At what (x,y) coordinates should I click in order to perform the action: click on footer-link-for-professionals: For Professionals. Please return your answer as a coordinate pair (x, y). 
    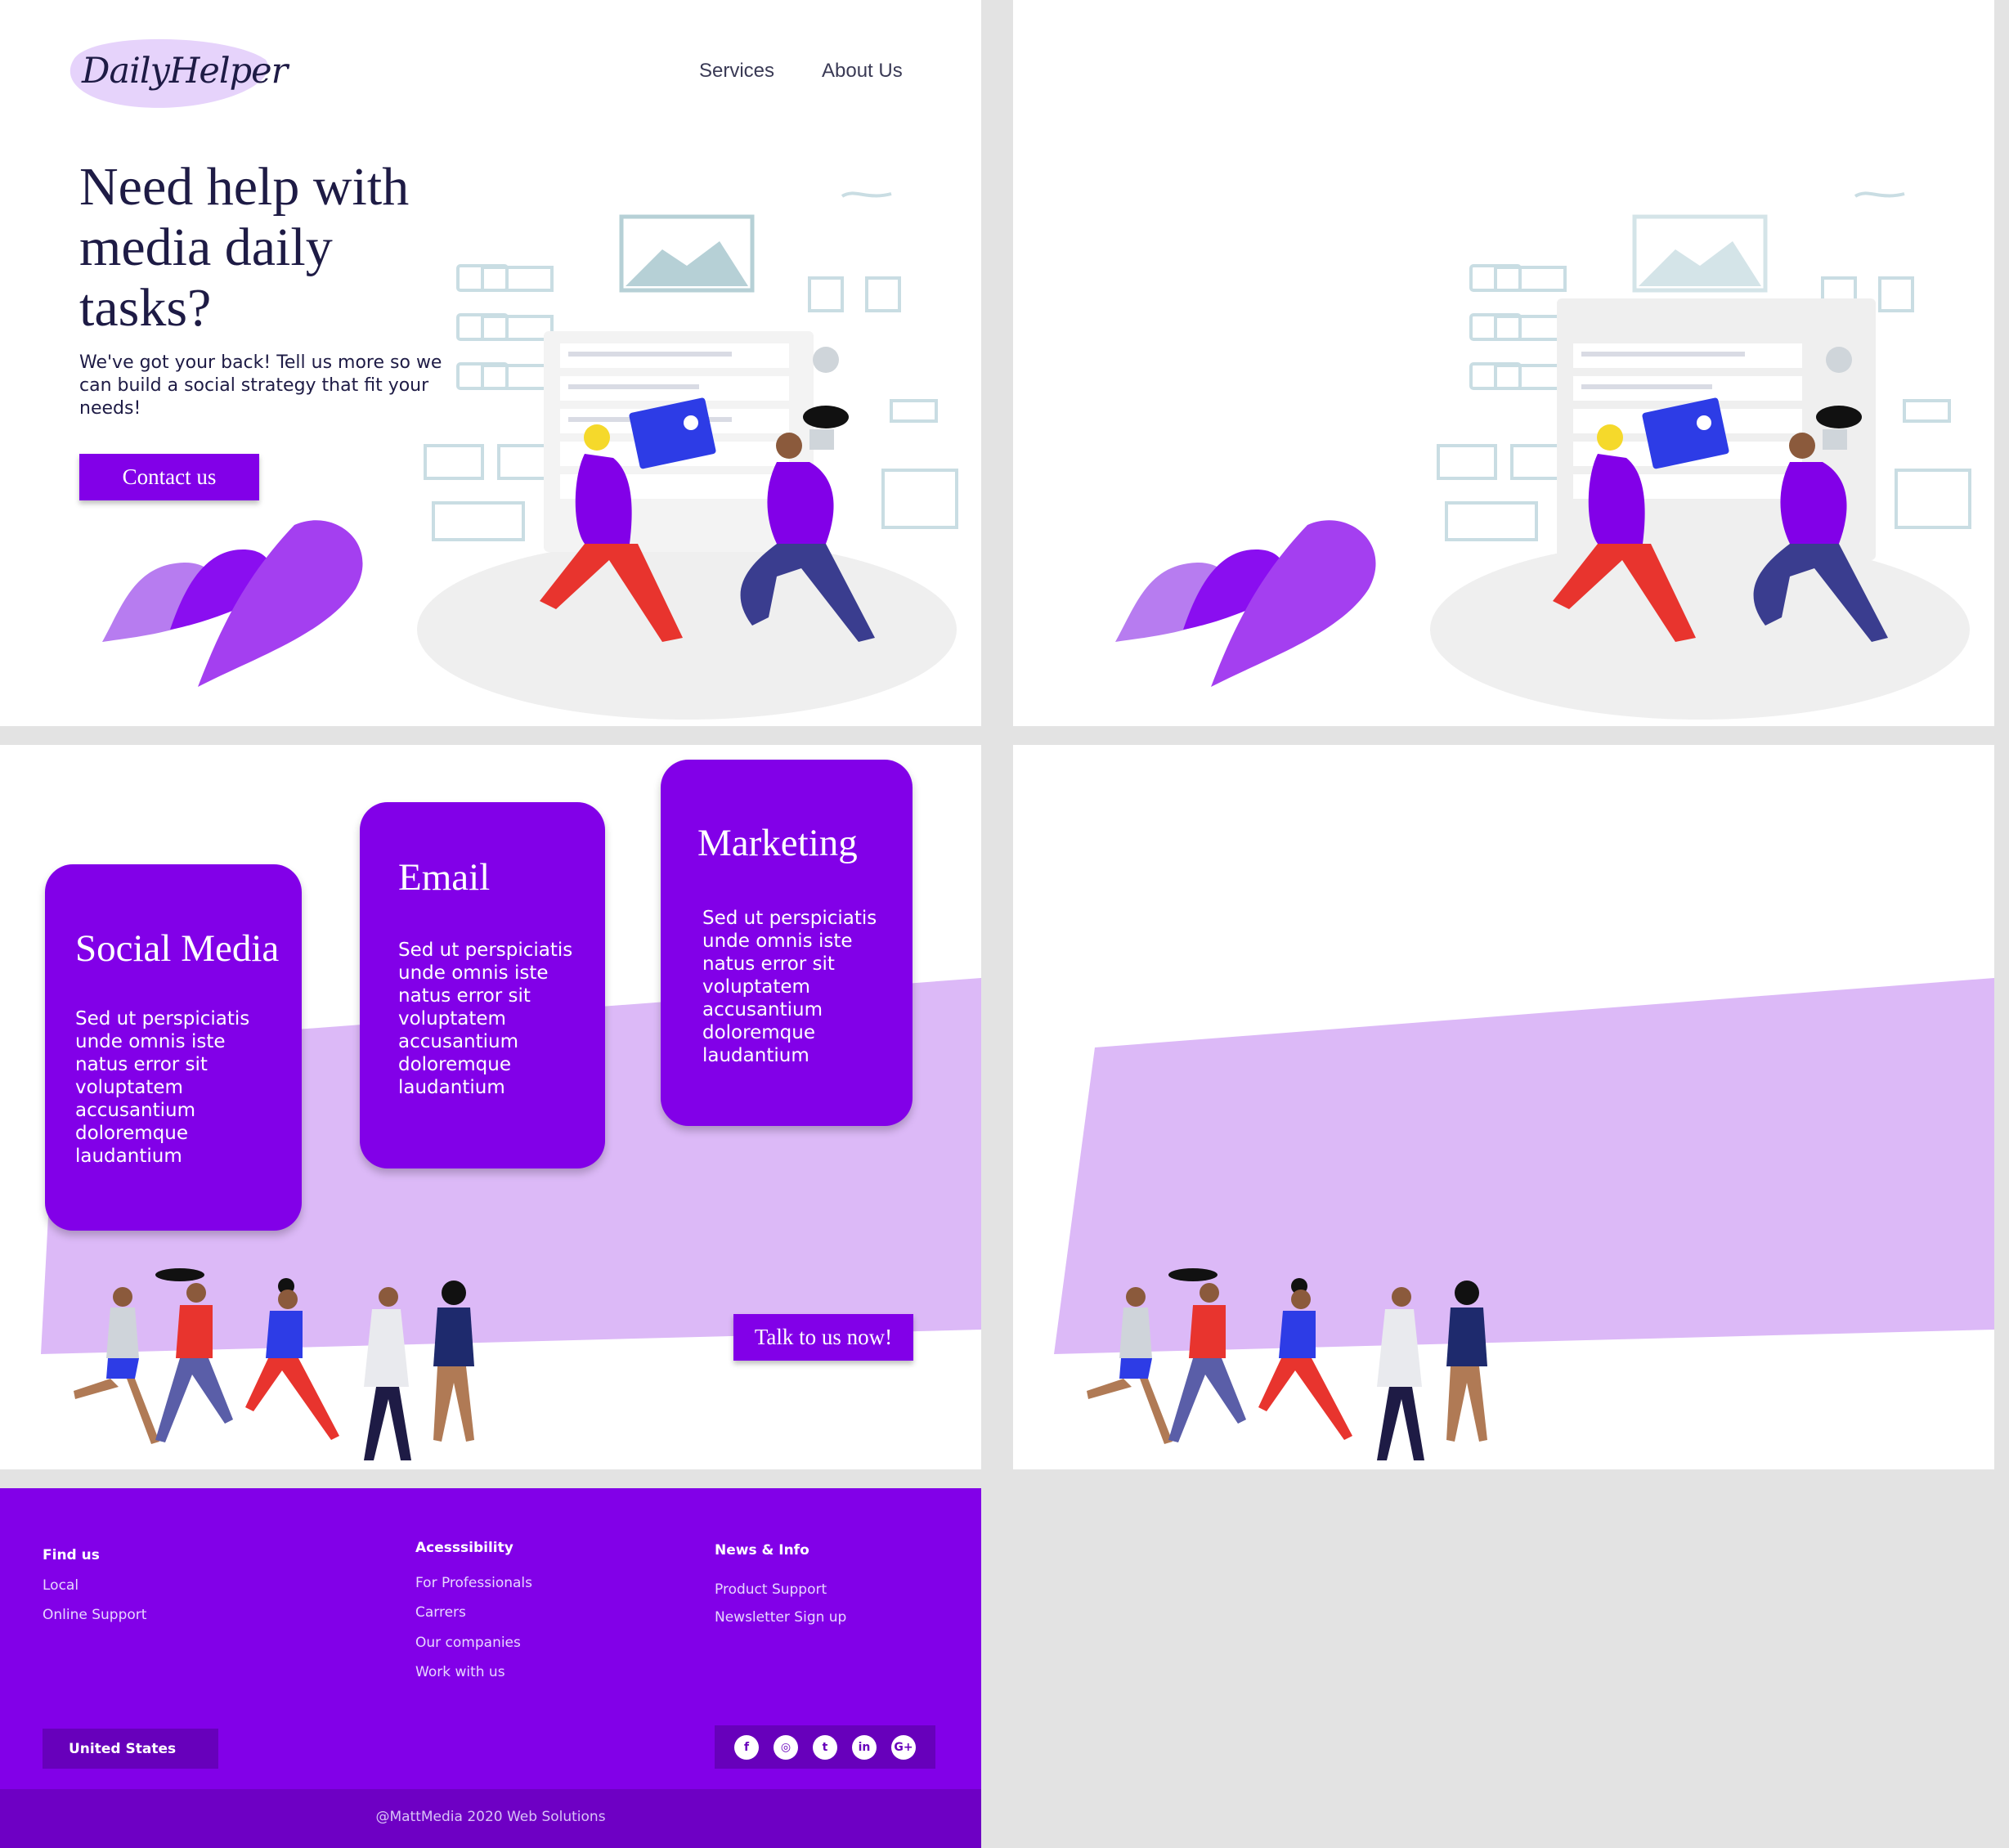
    Looking at the image, I should click on (473, 1583).